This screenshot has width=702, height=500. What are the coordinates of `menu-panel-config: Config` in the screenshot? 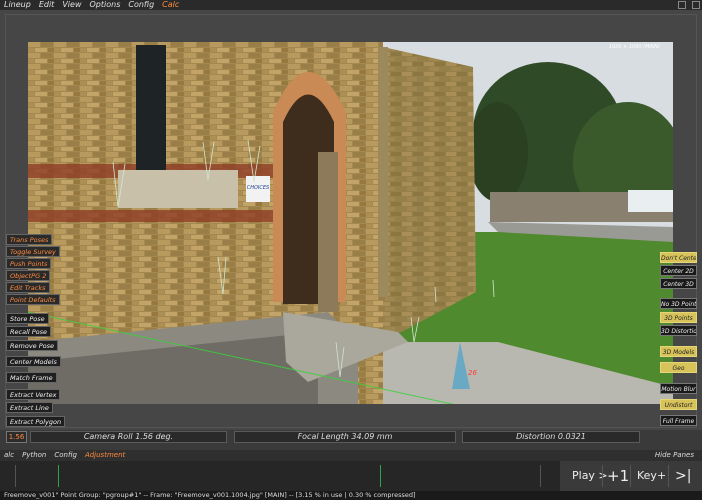 It's located at (65, 455).